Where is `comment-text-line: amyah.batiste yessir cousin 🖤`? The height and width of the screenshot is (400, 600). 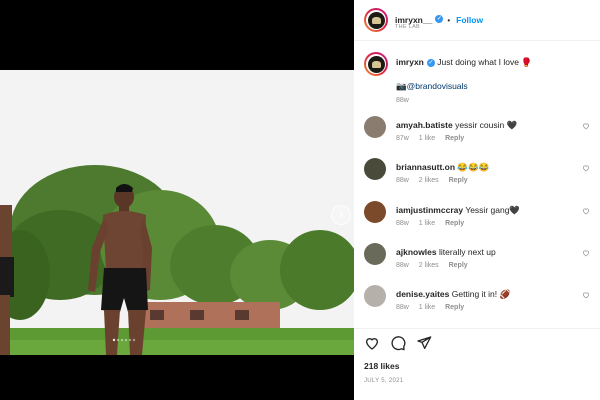
comment-text-line: amyah.batiste yessir cousin 🖤 is located at coordinates (456, 125).